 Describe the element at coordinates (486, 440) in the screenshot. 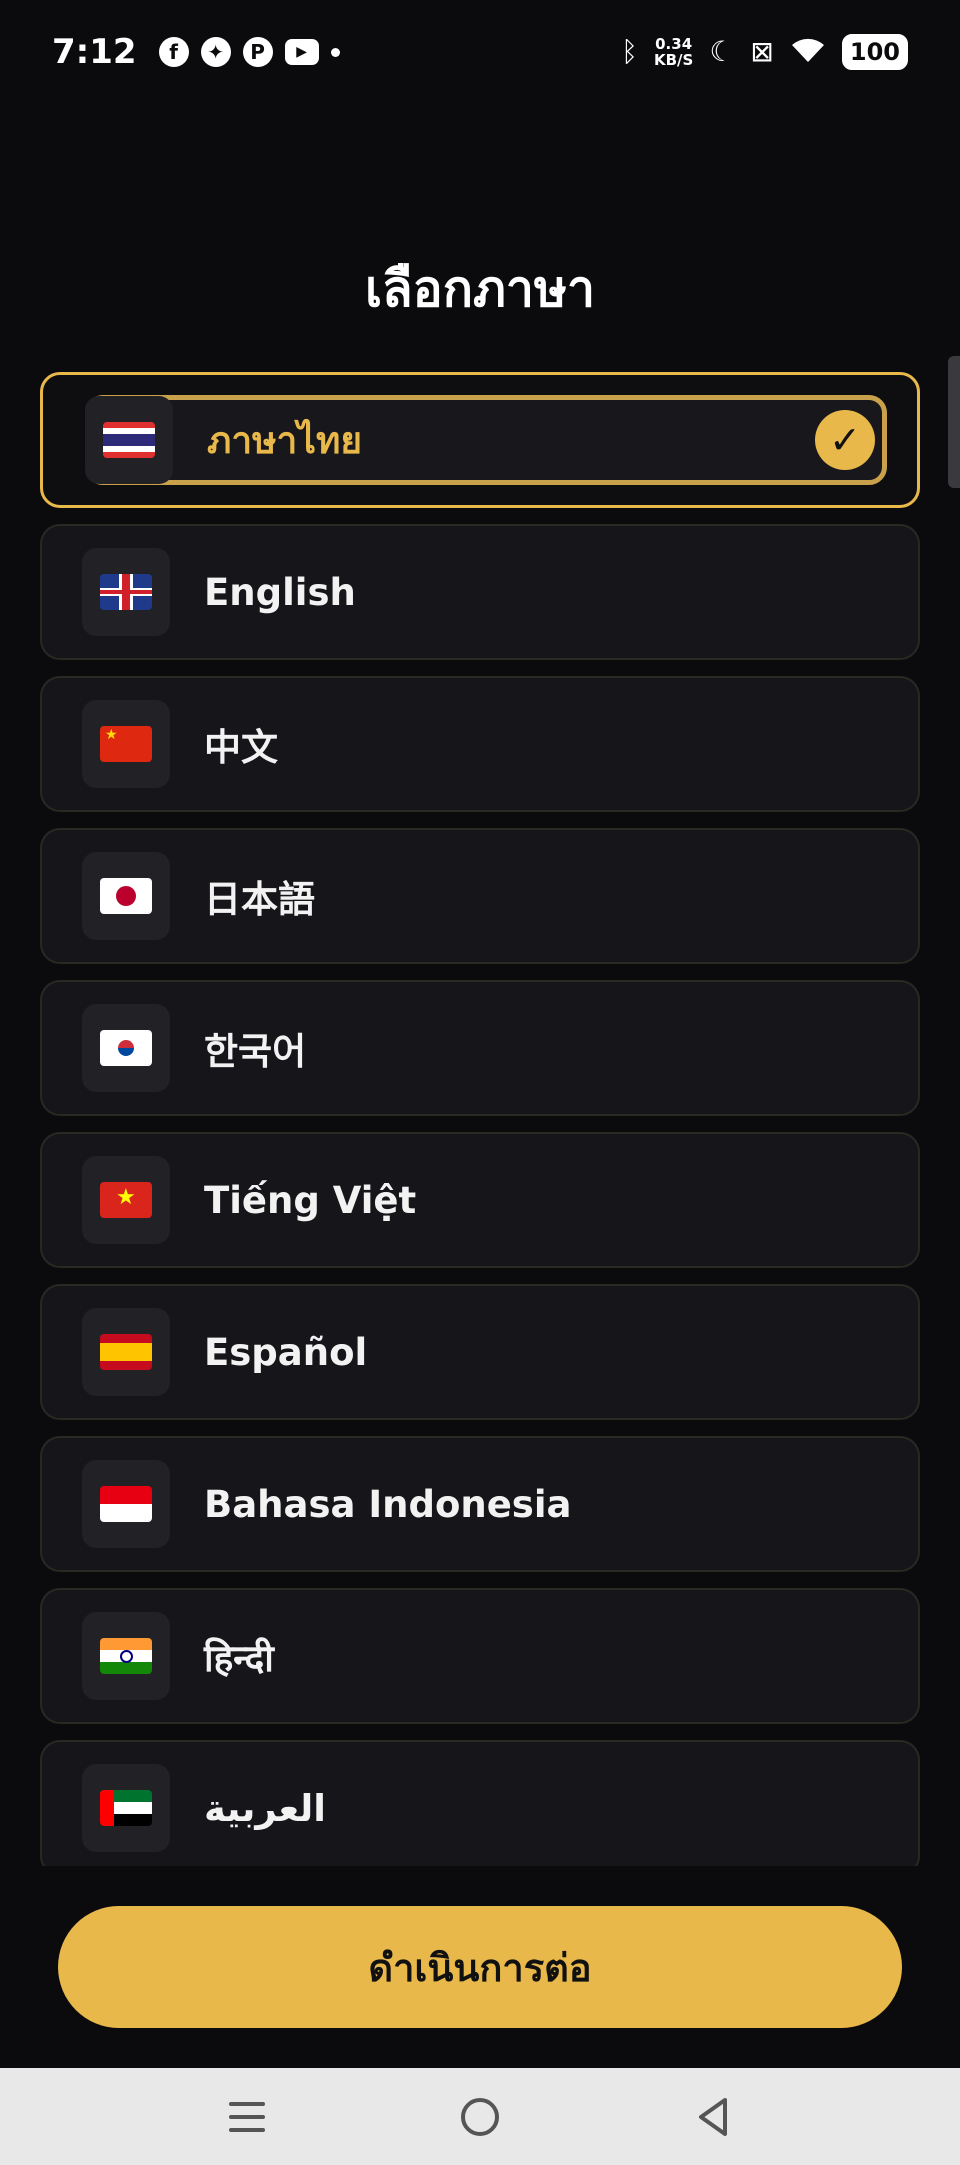

I see `selected-highlight` at that location.